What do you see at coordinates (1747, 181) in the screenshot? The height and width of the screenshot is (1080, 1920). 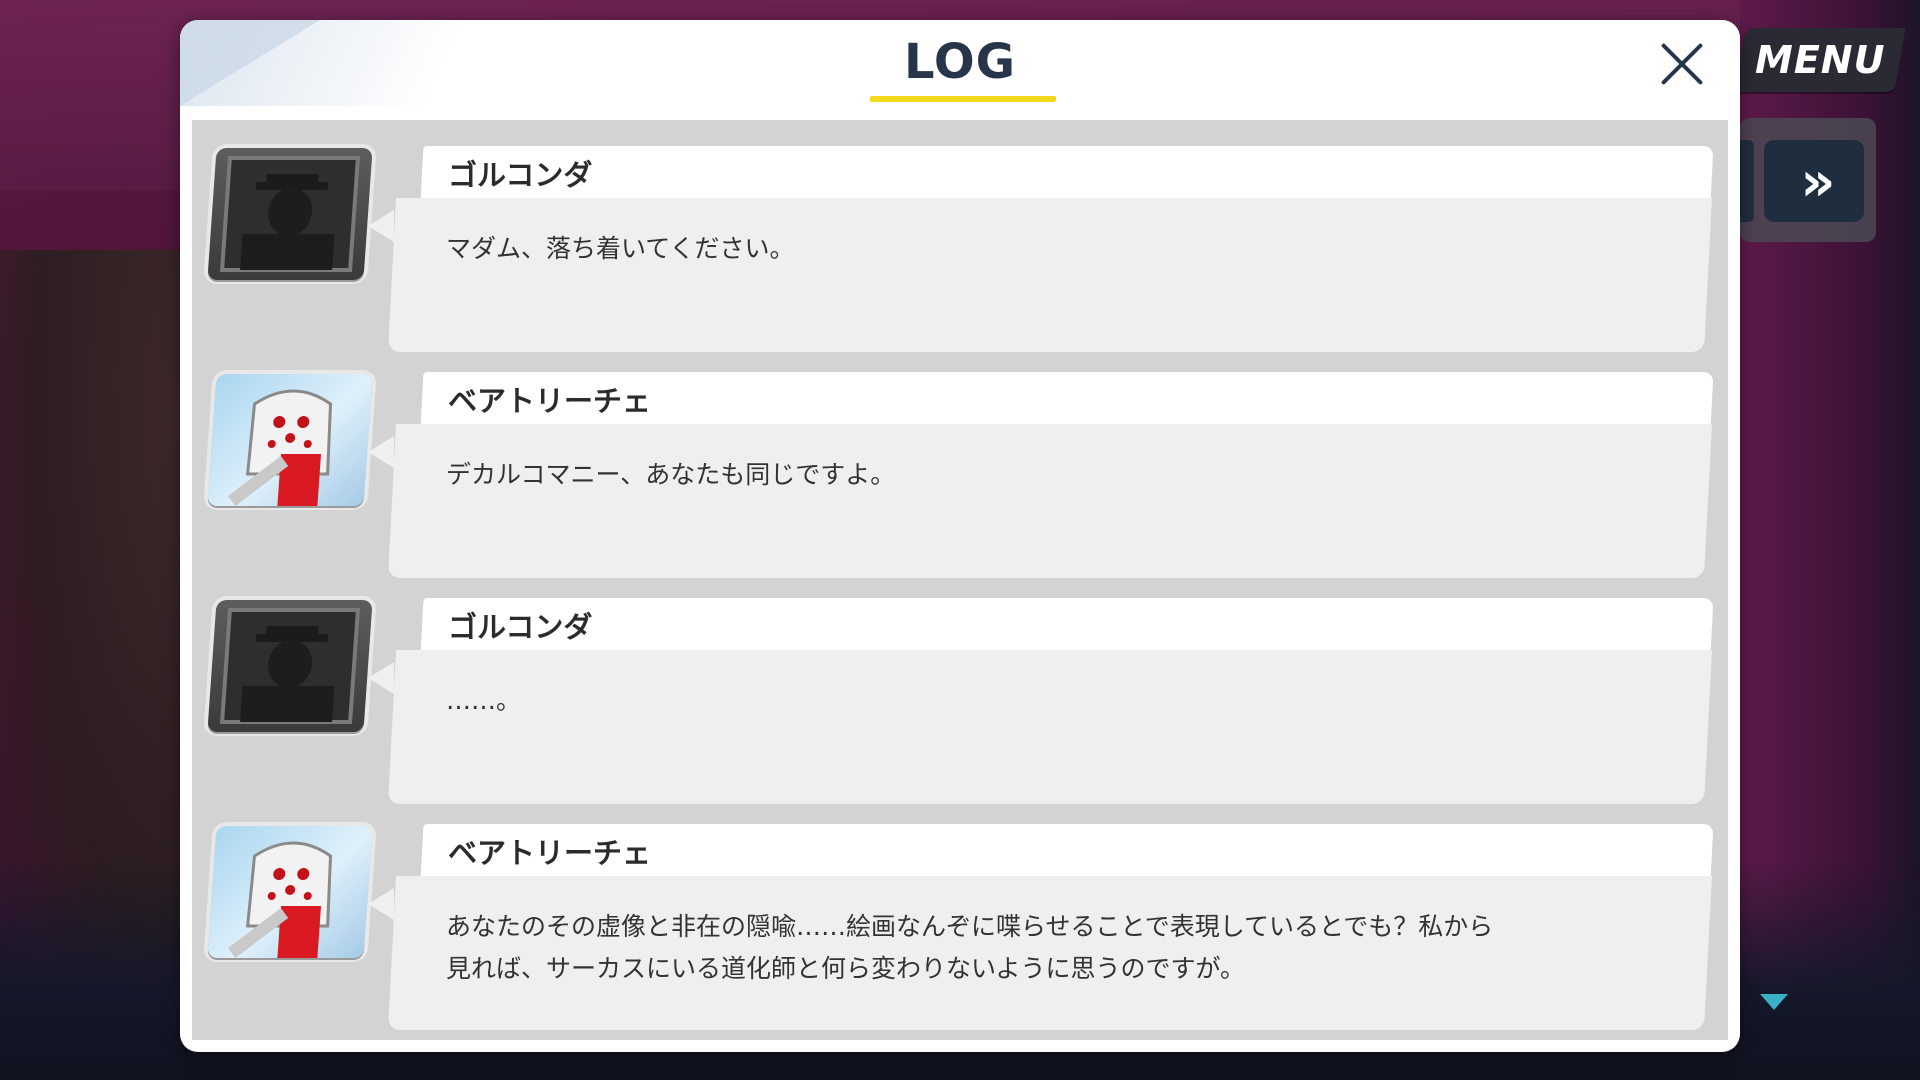 I see `auto-button` at bounding box center [1747, 181].